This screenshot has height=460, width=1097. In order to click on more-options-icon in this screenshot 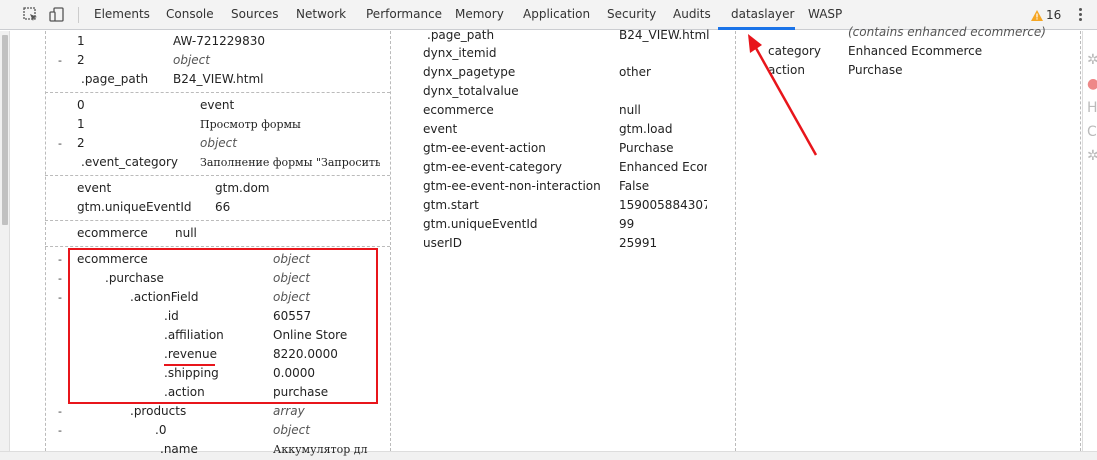, I will do `click(1081, 15)`.